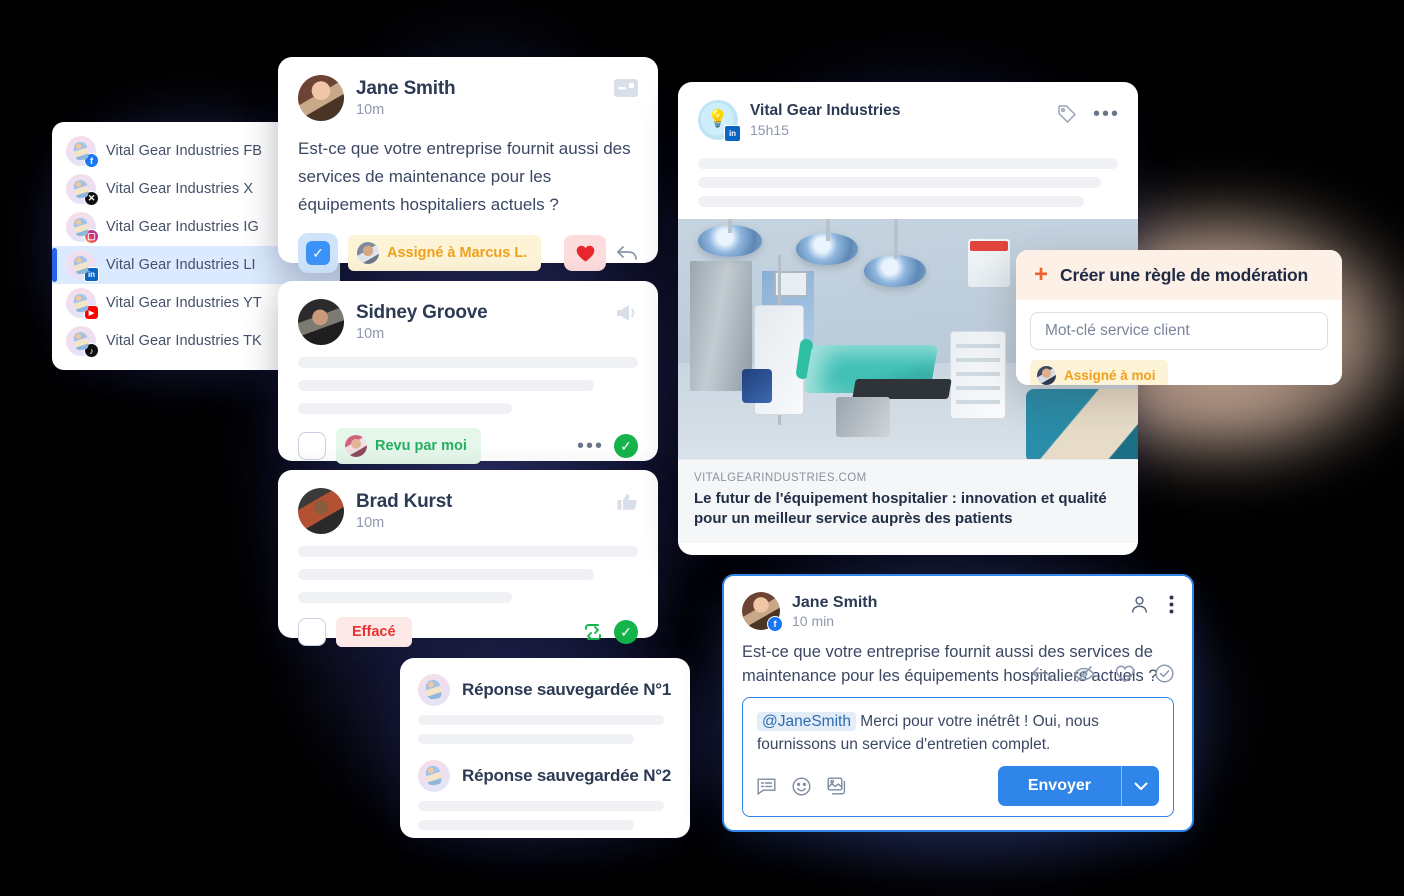 The image size is (1404, 896). I want to click on linkedin-icon: in, so click(732, 133).